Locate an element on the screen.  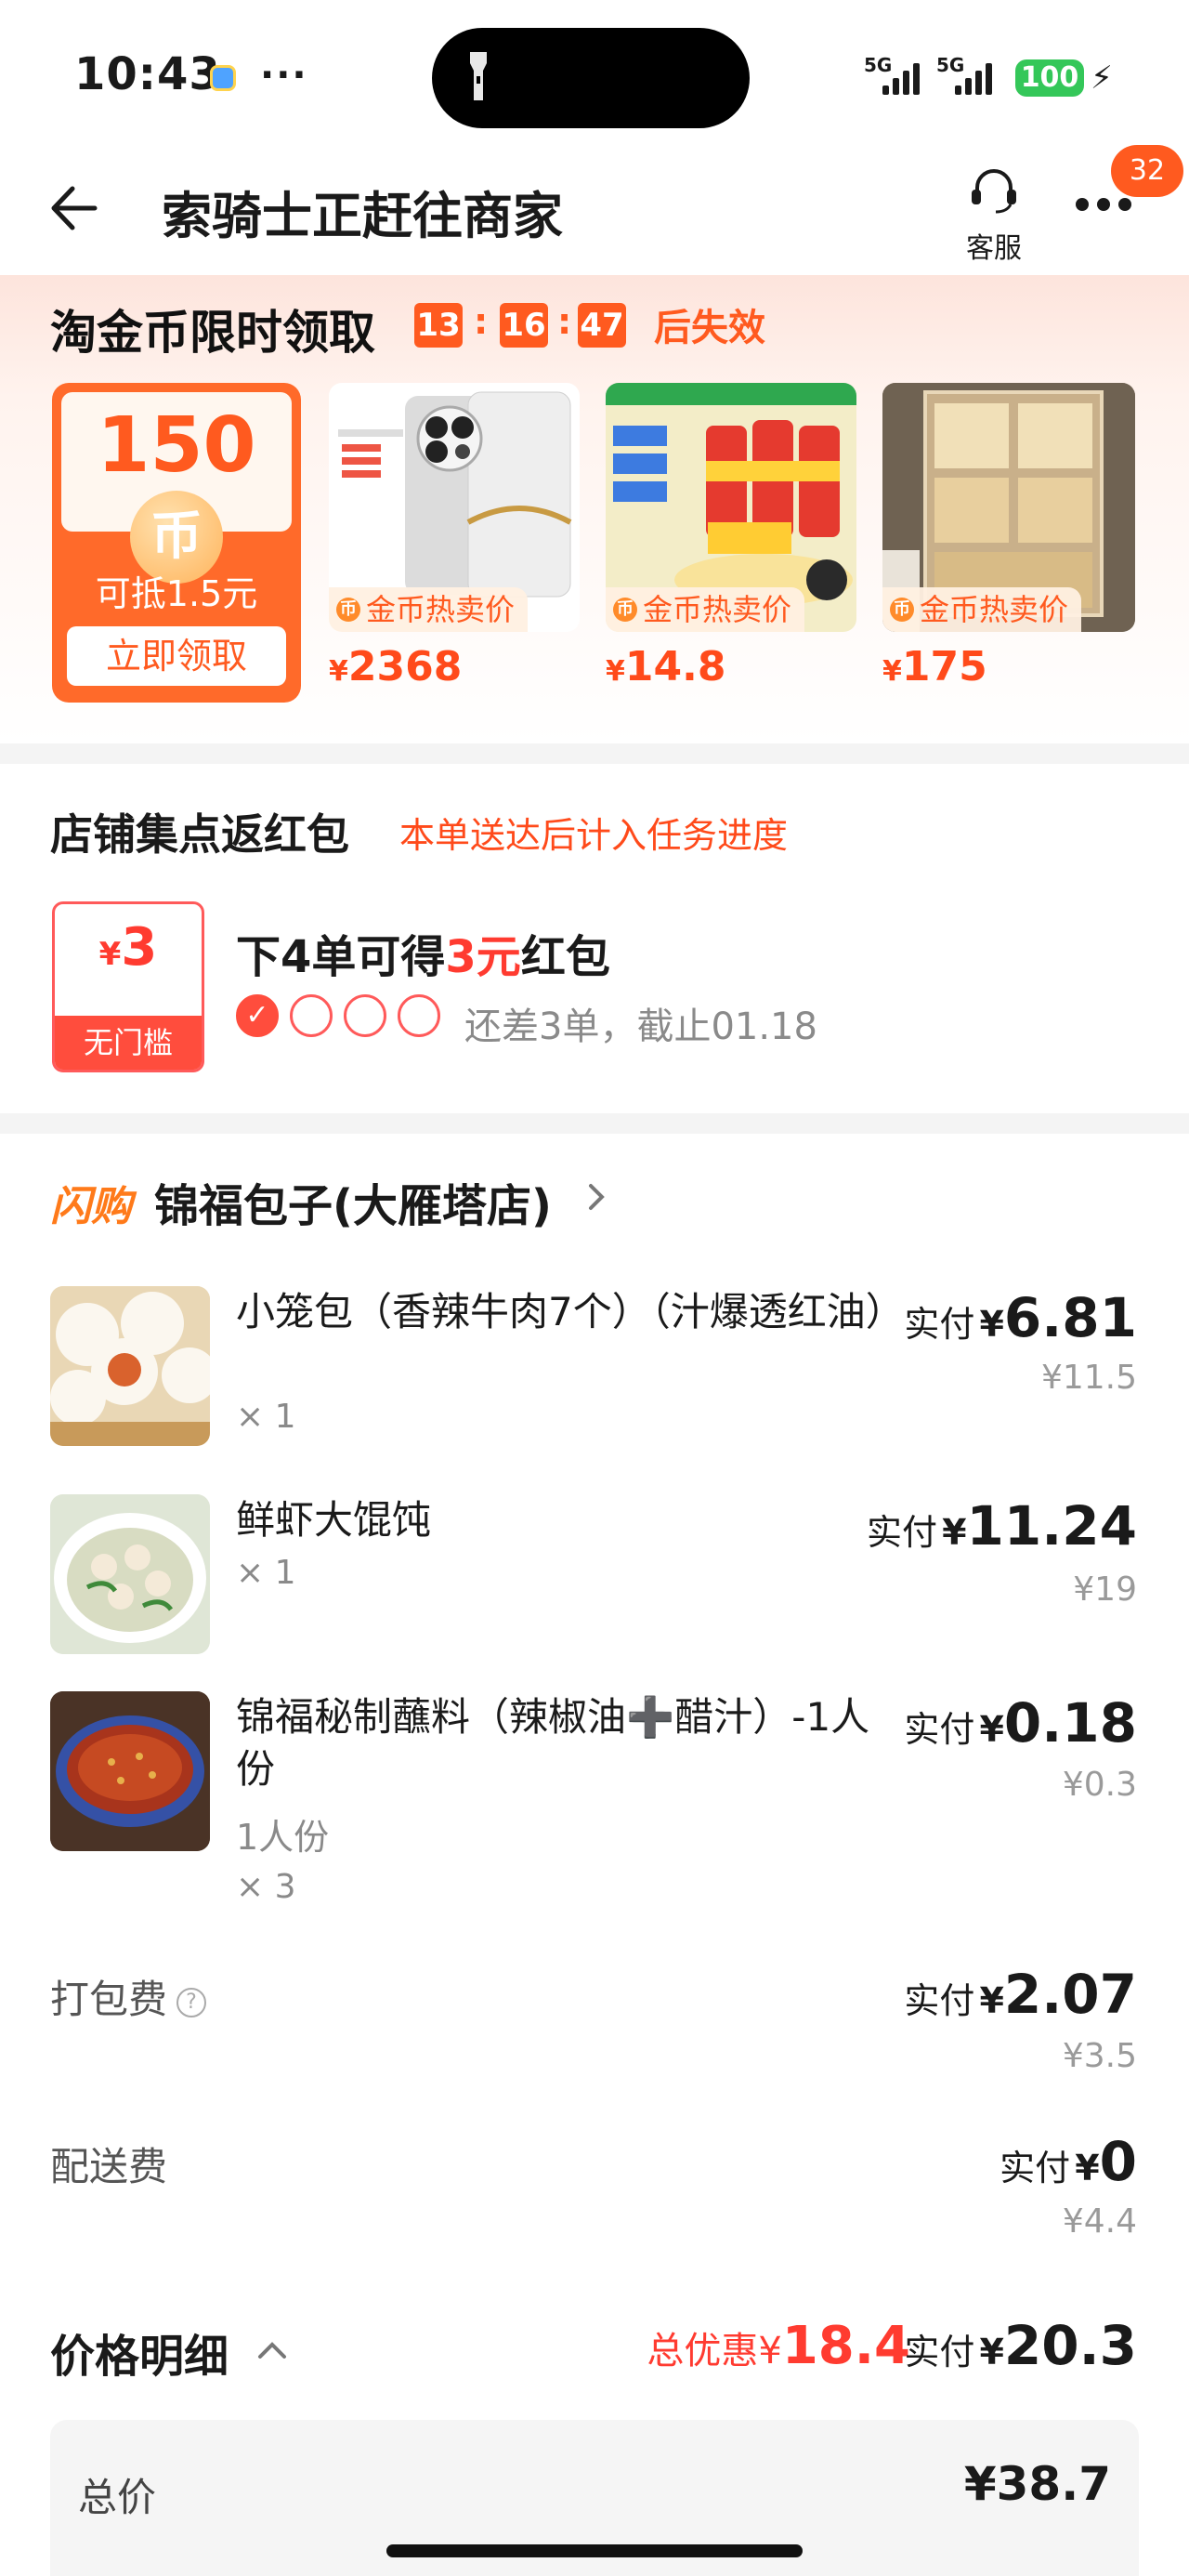
shop-name-link: 锦福包子(大雁塔店) is located at coordinates (353, 1201).